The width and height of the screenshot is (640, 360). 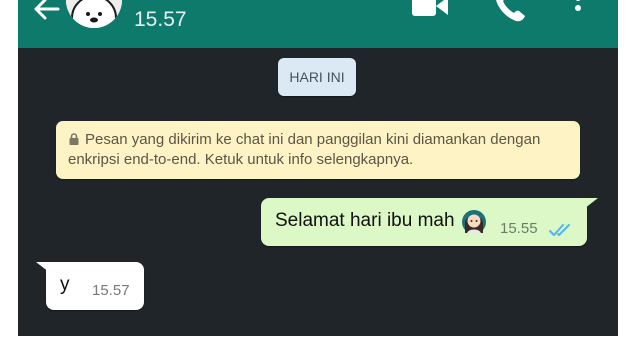 I want to click on video-call-icon, so click(x=430, y=10).